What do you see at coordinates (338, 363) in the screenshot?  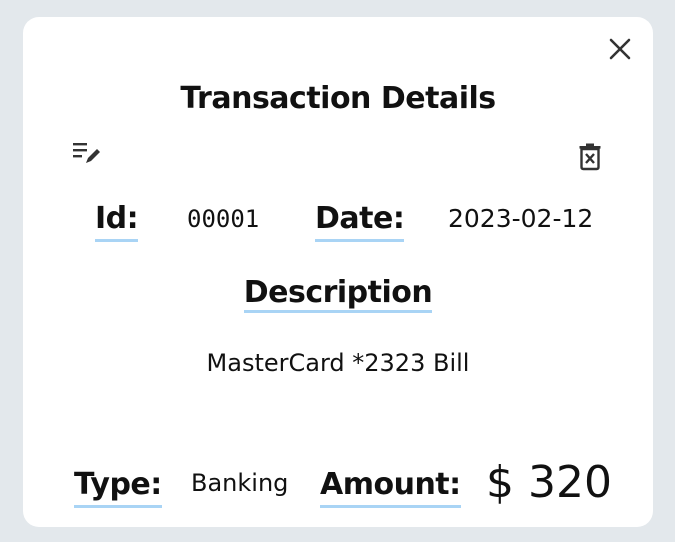 I see `description-value: MasterCard *2323 Bill` at bounding box center [338, 363].